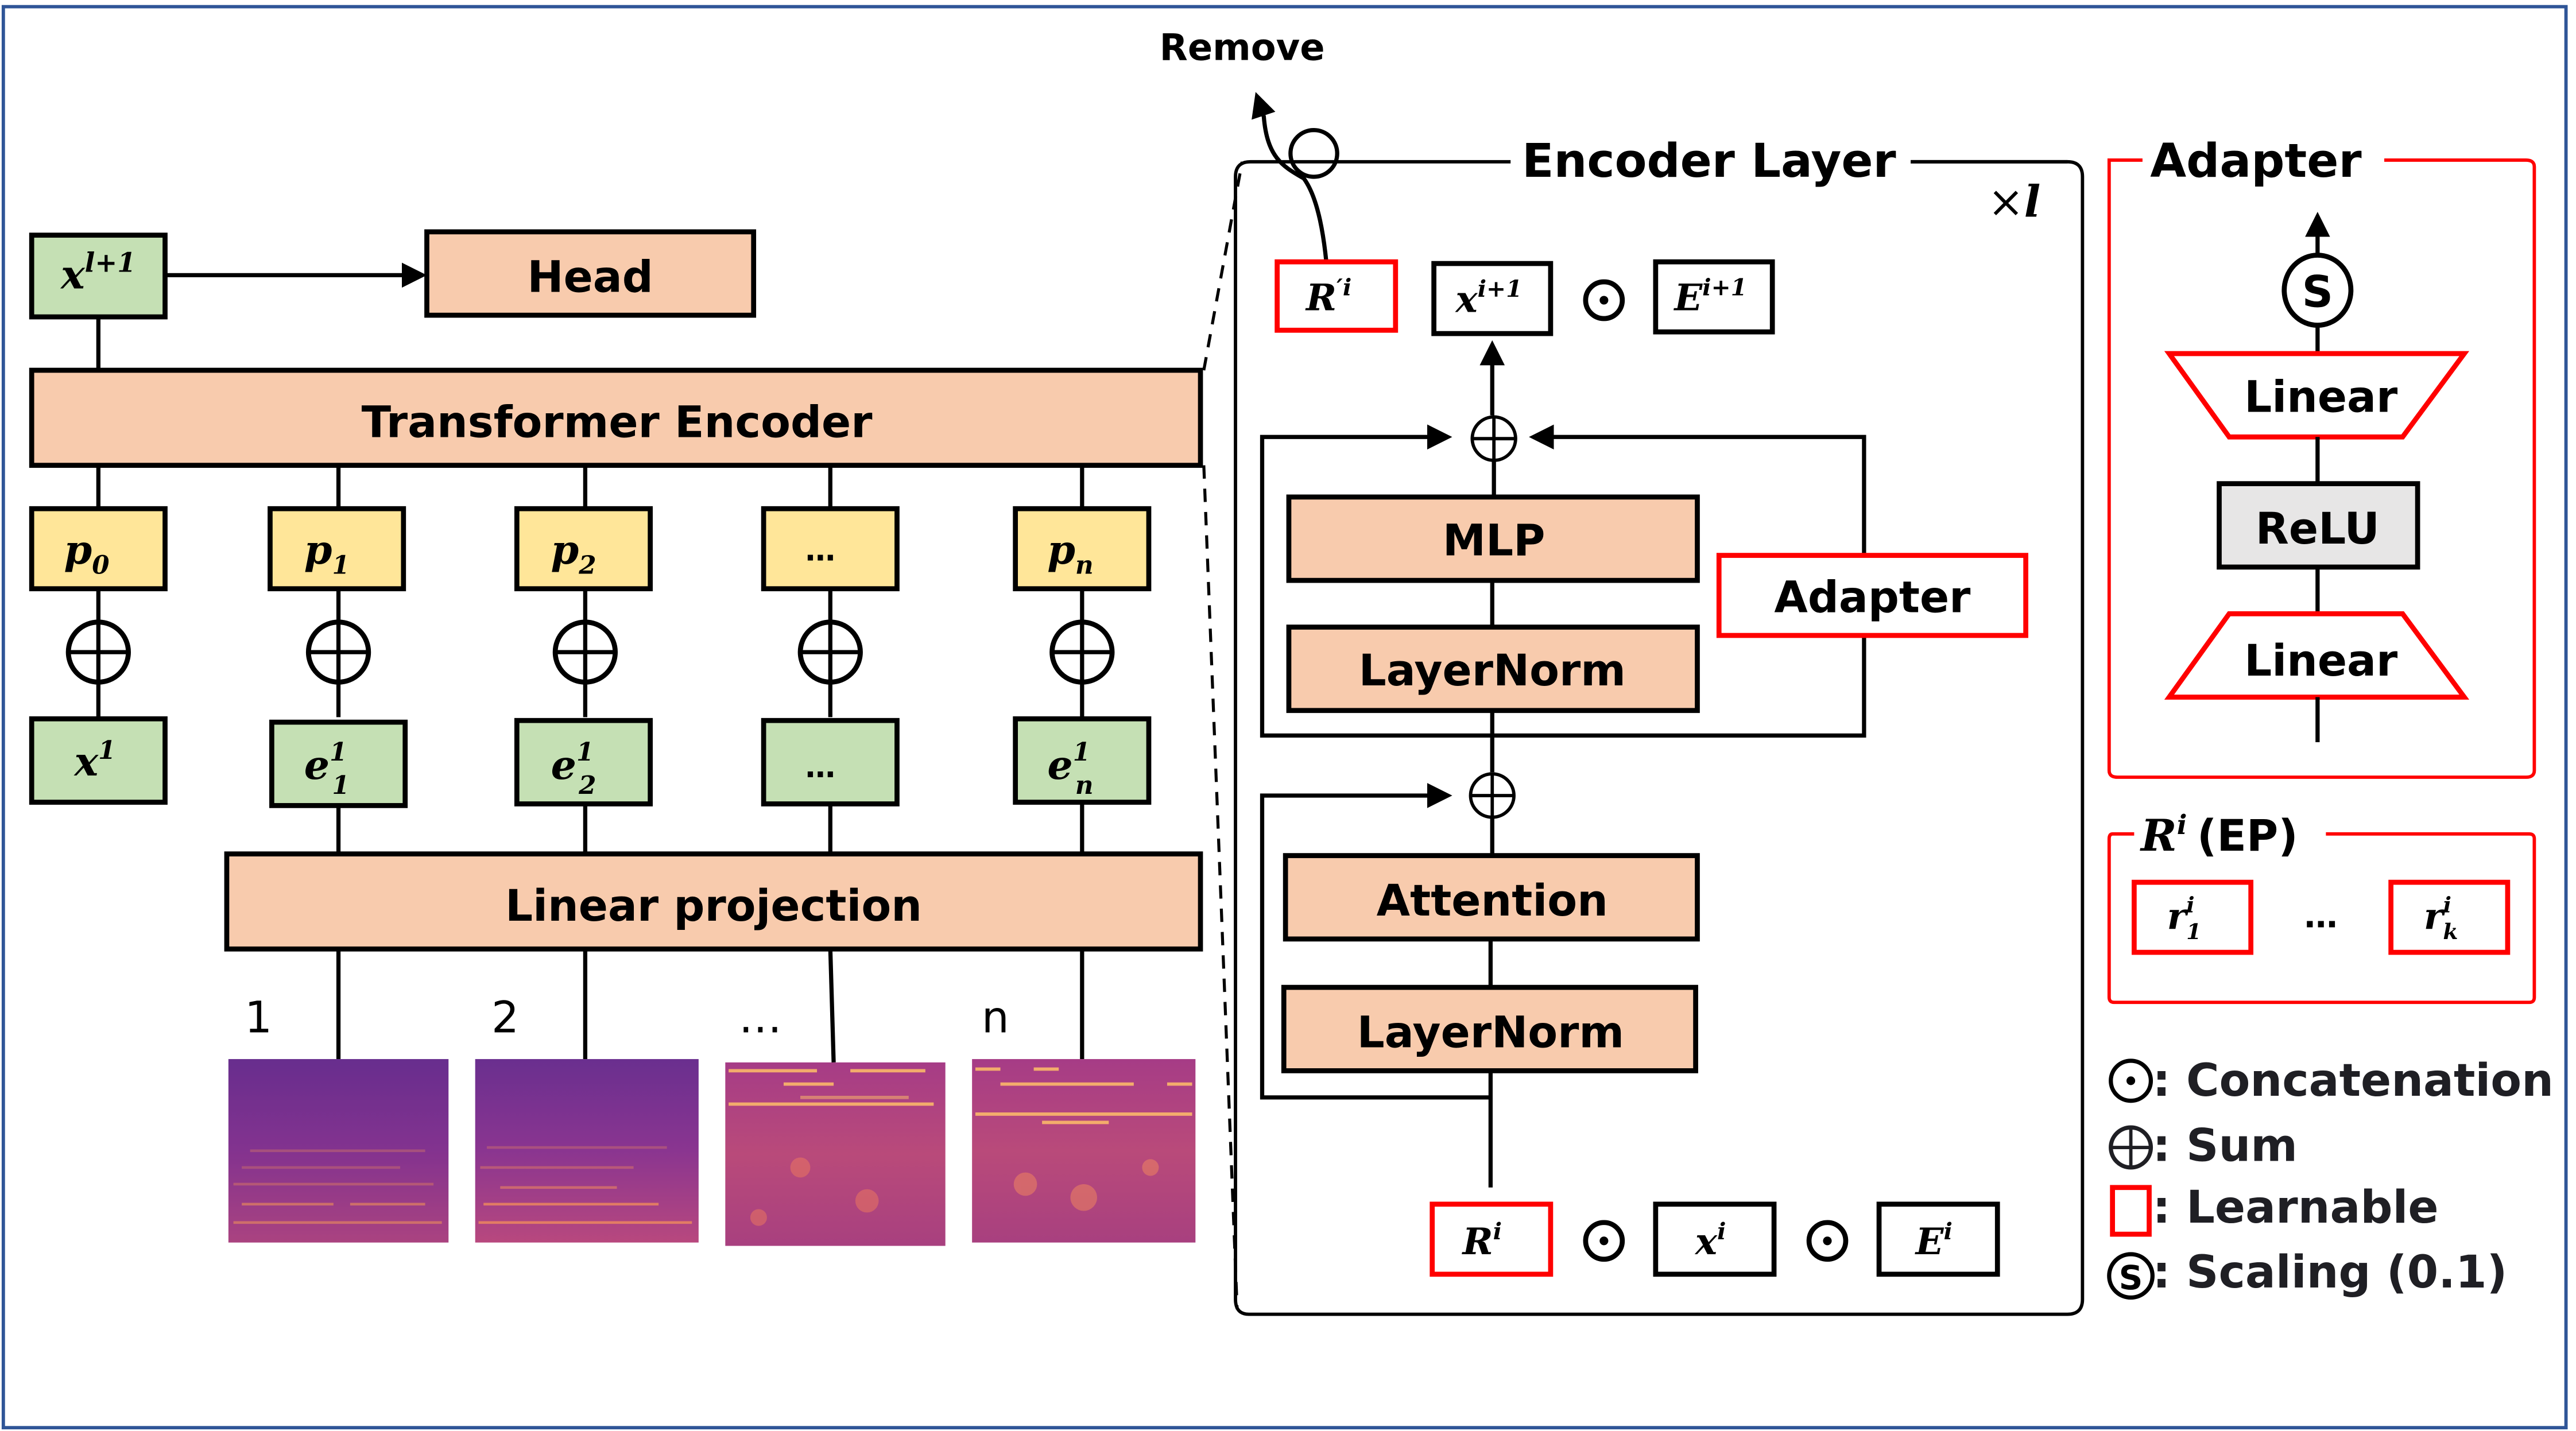 The width and height of the screenshot is (2576, 1431). I want to click on head-label: Head, so click(590, 276).